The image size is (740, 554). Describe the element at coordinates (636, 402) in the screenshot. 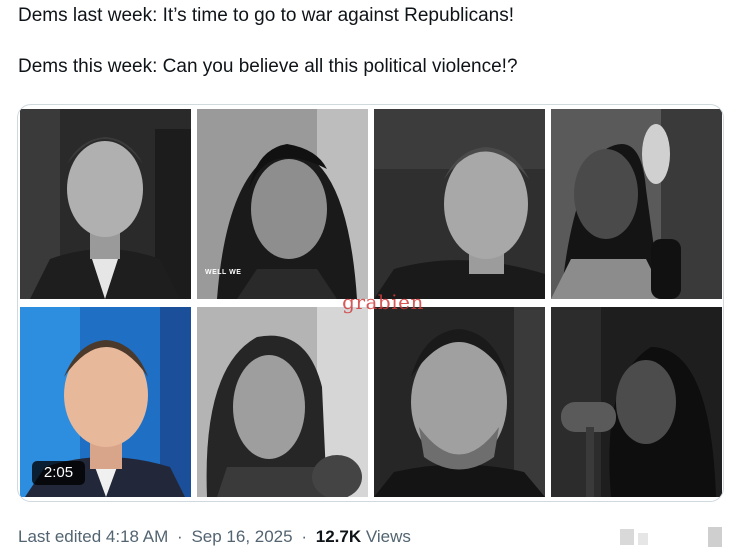

I see `video-frame-woman-podcast` at that location.